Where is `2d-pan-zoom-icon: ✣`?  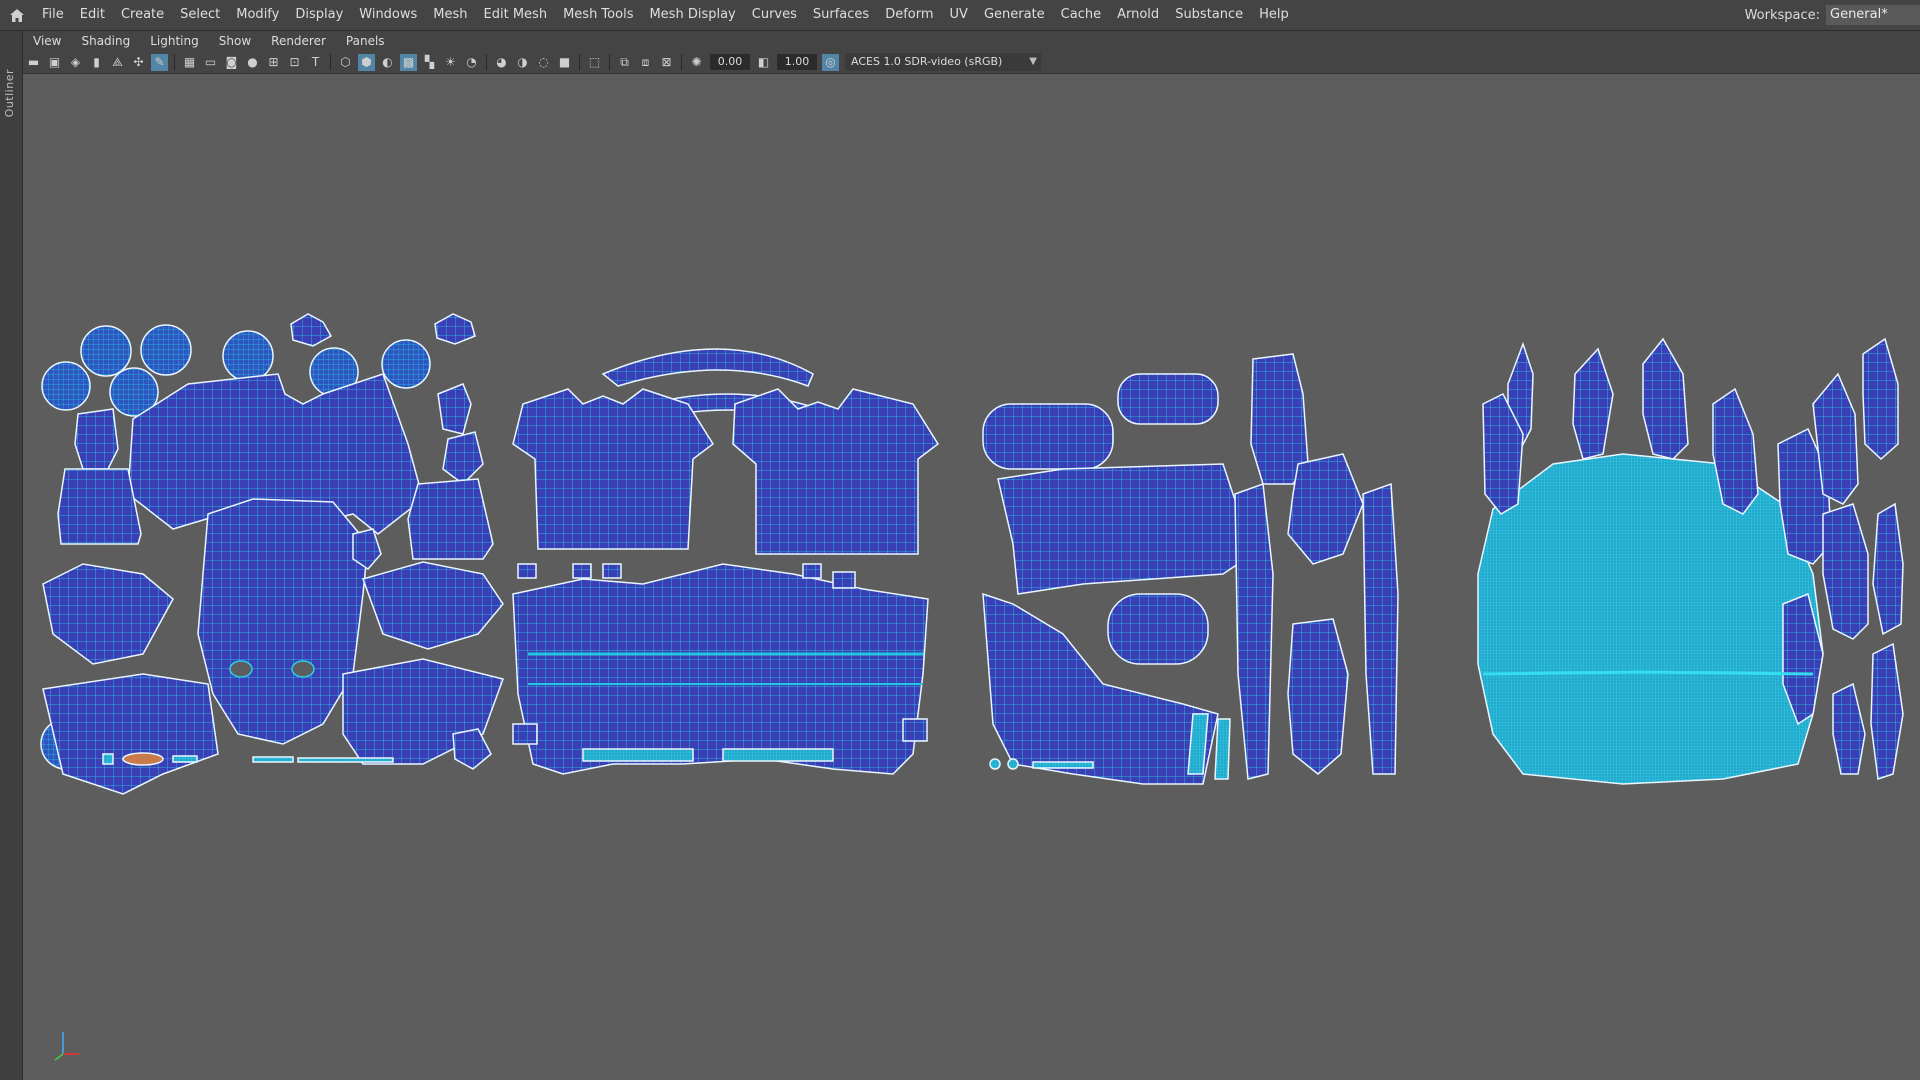 2d-pan-zoom-icon: ✣ is located at coordinates (138, 62).